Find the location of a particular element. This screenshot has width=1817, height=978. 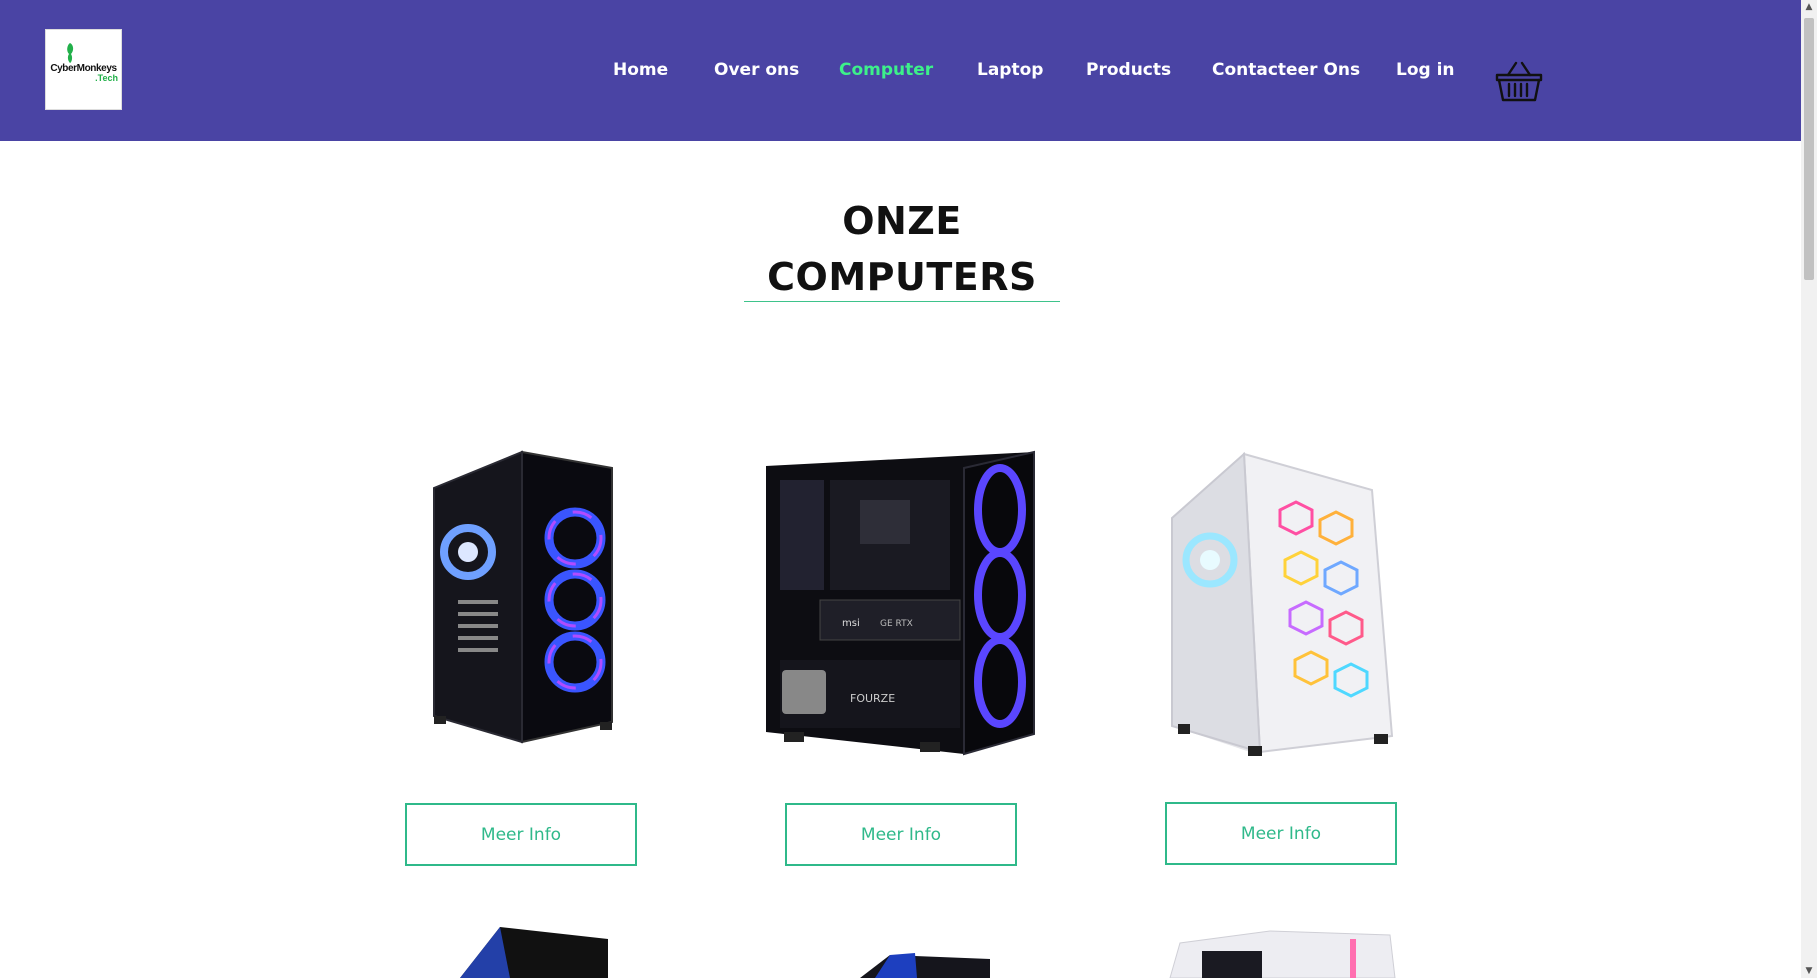

nav-products: Products is located at coordinates (1128, 70).